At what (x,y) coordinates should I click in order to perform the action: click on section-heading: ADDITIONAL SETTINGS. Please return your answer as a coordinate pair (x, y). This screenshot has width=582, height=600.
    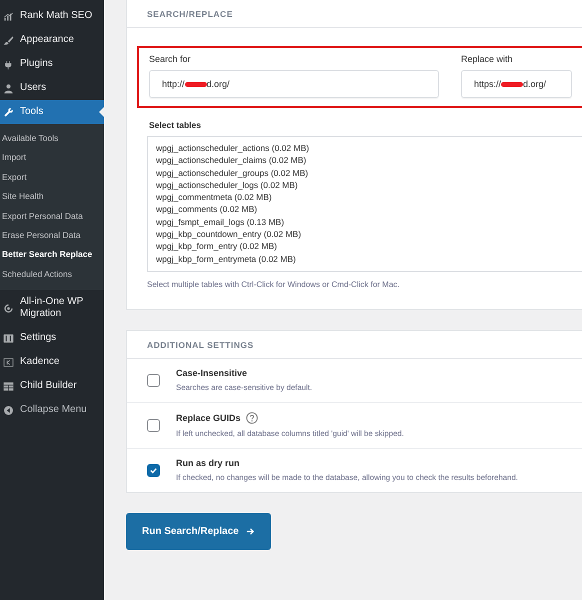
    Looking at the image, I should click on (354, 345).